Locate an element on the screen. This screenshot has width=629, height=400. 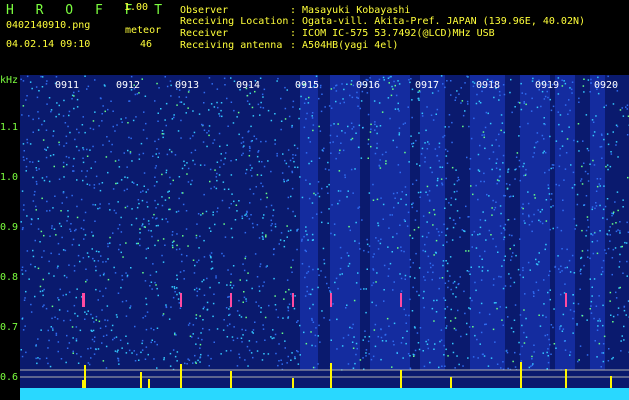
time-label: 0920 is located at coordinates (606, 85).